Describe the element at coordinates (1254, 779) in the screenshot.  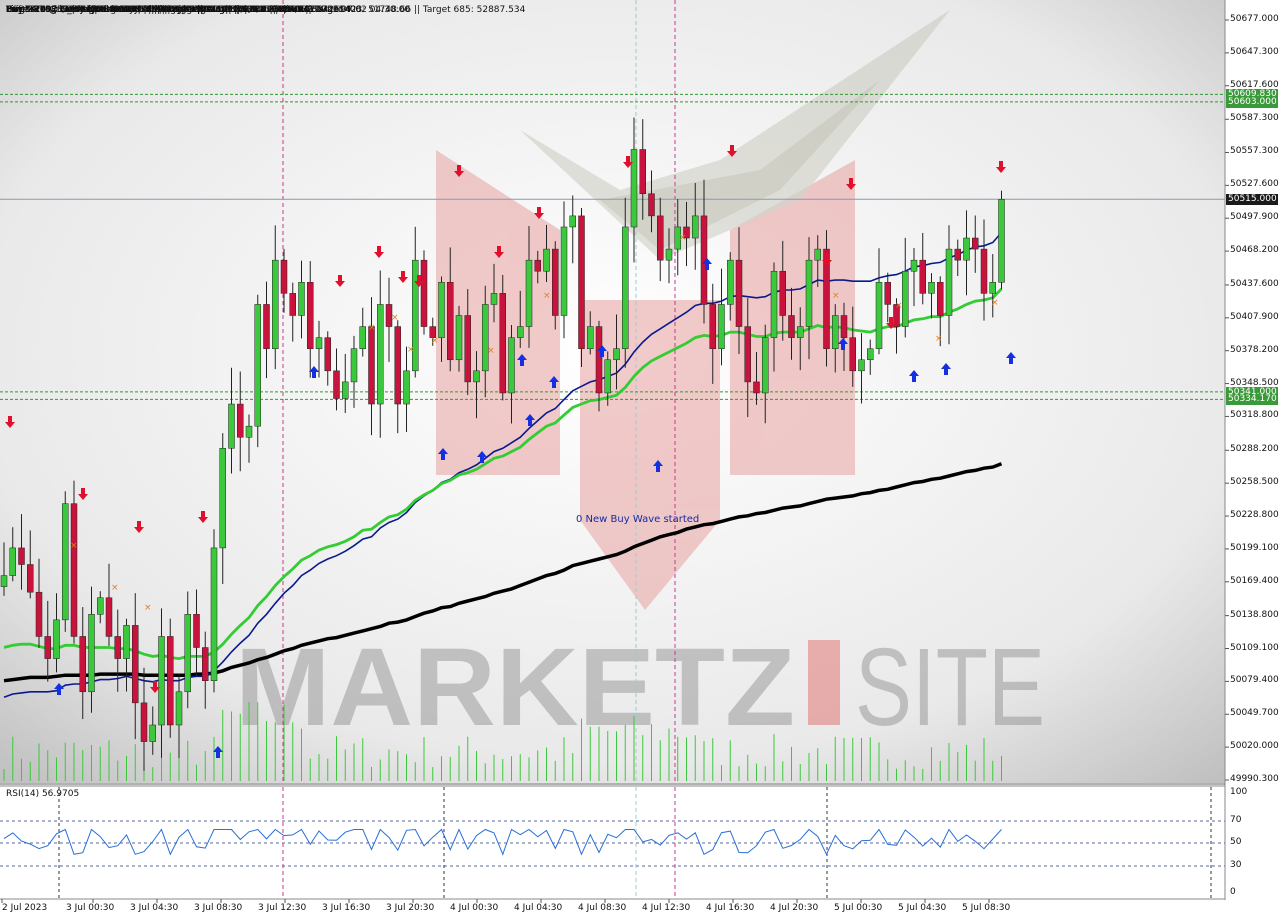
I see `y-tick-label: 49990.300` at that location.